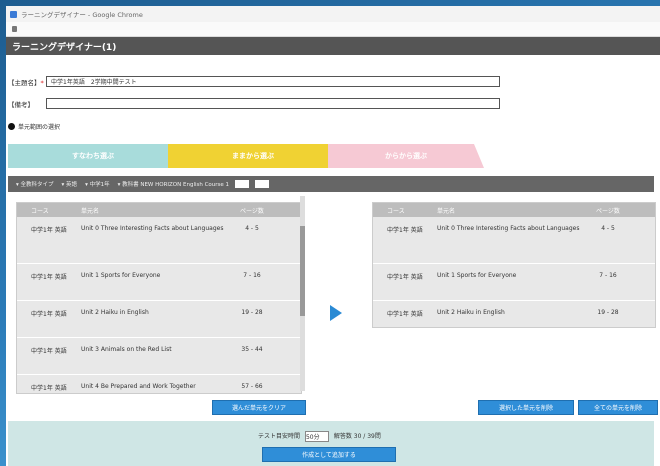  Describe the element at coordinates (273, 103) in the screenshot. I see `note-input` at that location.